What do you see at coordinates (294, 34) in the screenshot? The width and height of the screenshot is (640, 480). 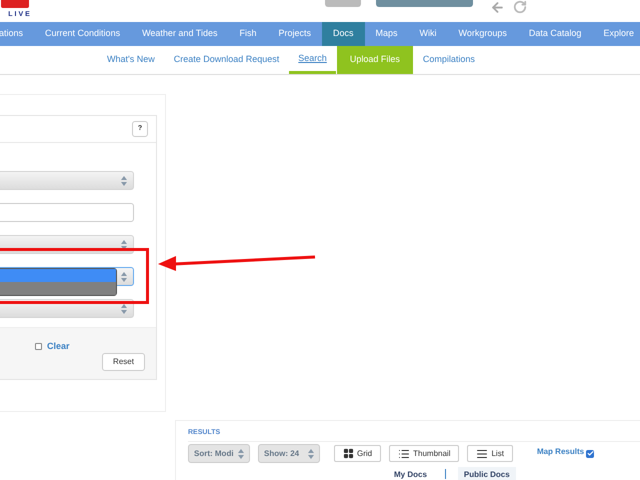 I see `nav-tab: Projects` at bounding box center [294, 34].